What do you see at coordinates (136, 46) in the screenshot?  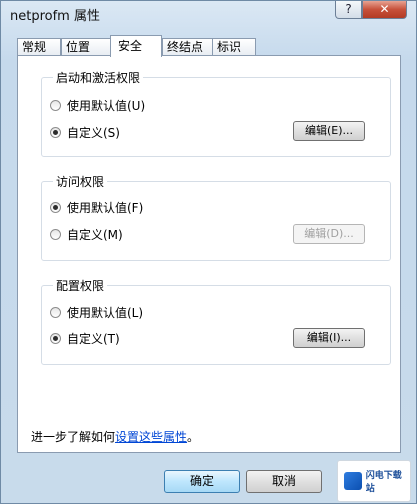 I see `tab-security: 安全` at bounding box center [136, 46].